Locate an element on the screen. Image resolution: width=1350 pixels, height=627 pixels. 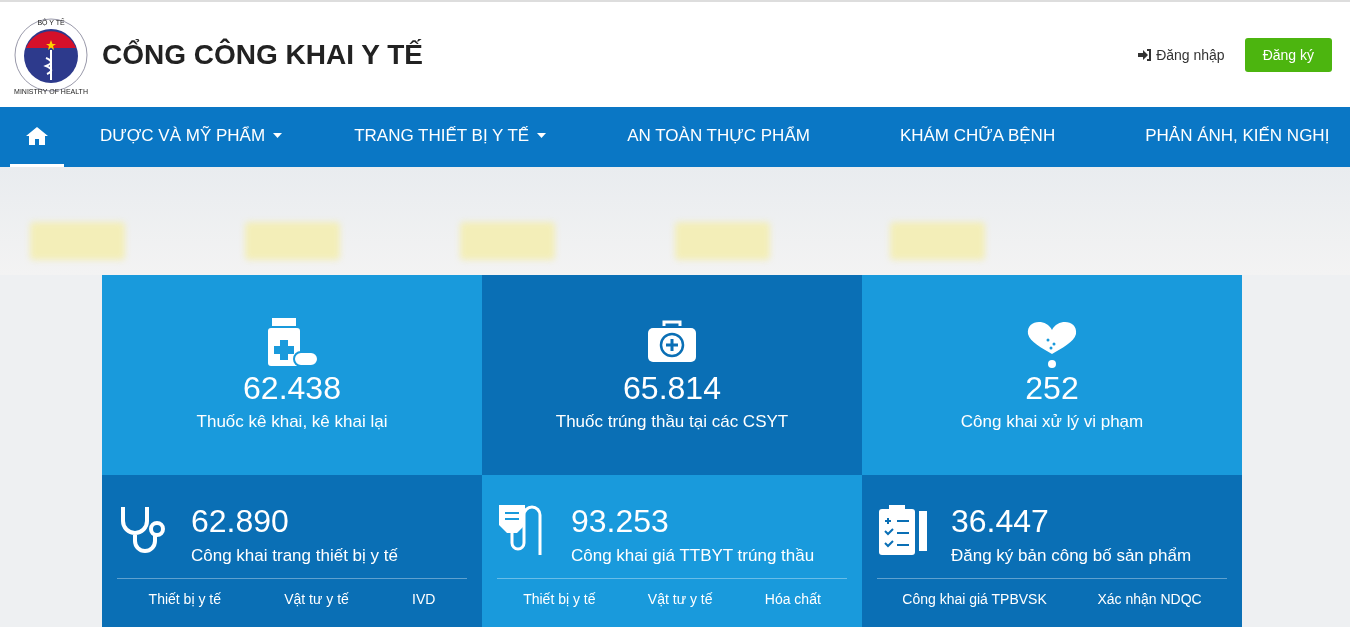
stat-tile: 93.253 Công khai giá TTBYT trúng thầu Thiết bị y tế Vật tư y tế Hóa chất is located at coordinates (672, 551).